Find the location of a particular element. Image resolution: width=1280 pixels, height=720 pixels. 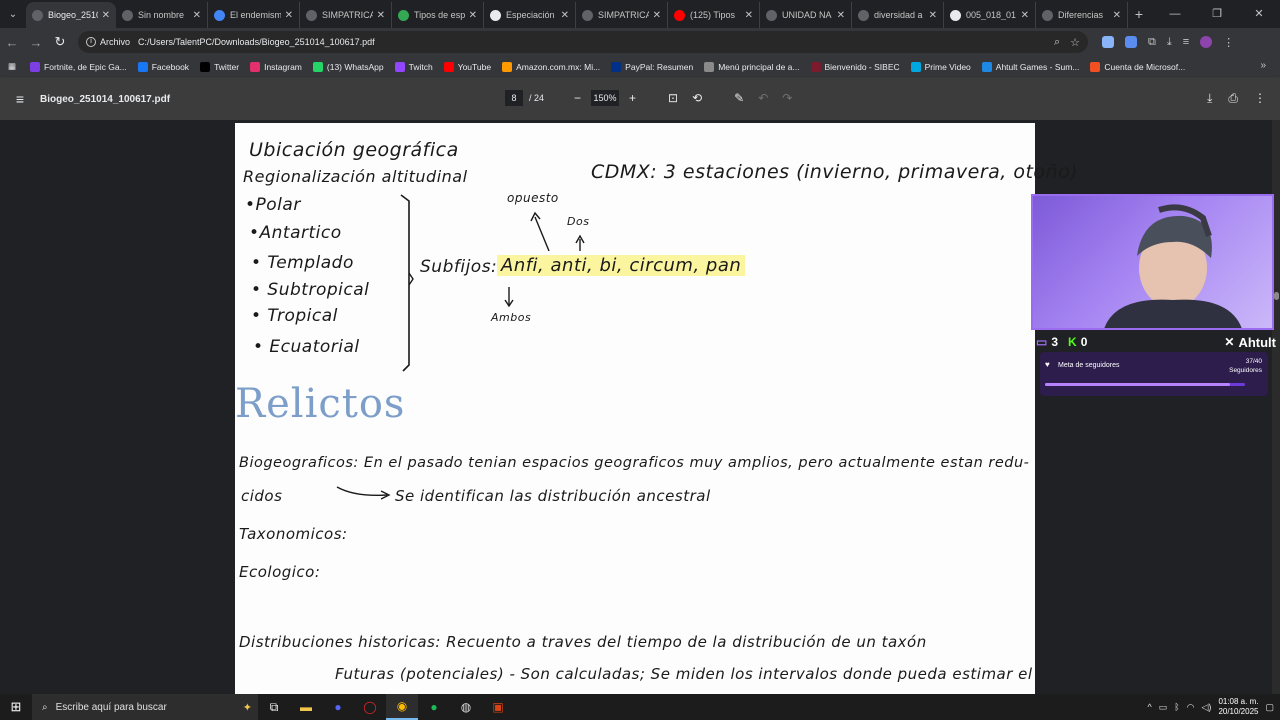

tab-1: Sin nombre ✕ is located at coordinates (162, 15).